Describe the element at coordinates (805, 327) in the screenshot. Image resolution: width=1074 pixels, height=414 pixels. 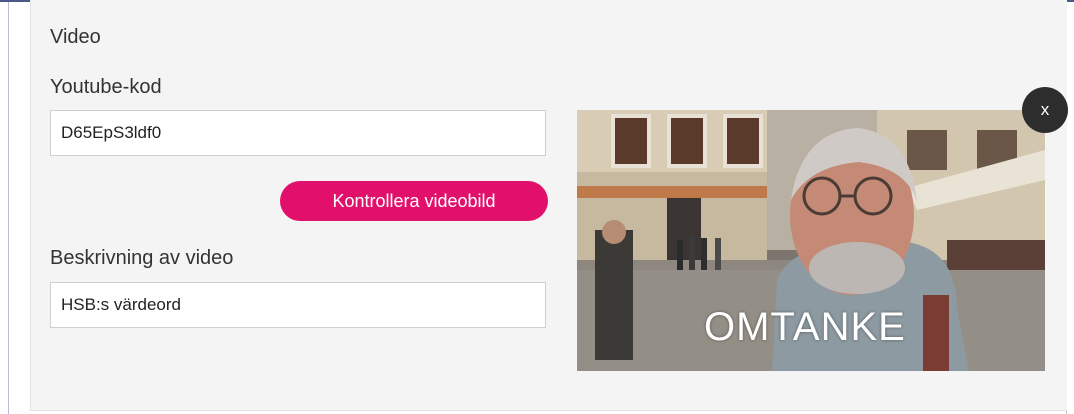
I see `video-caption: OMTANKE` at that location.